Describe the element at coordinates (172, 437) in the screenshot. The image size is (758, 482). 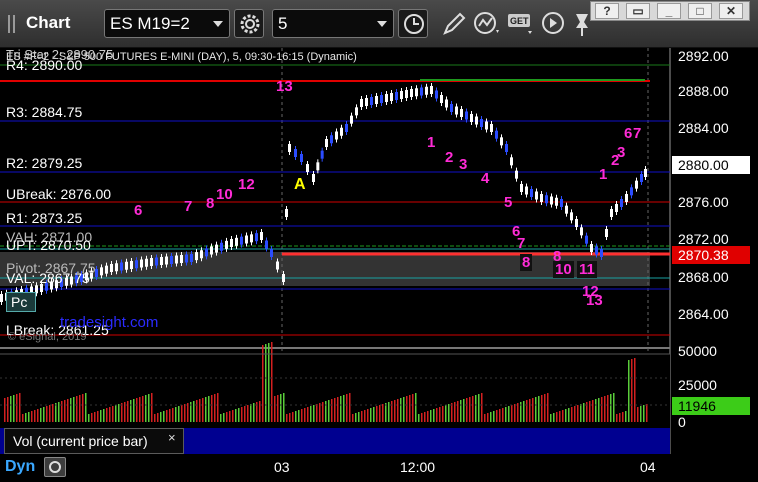
I see `close-icon: ×` at that location.